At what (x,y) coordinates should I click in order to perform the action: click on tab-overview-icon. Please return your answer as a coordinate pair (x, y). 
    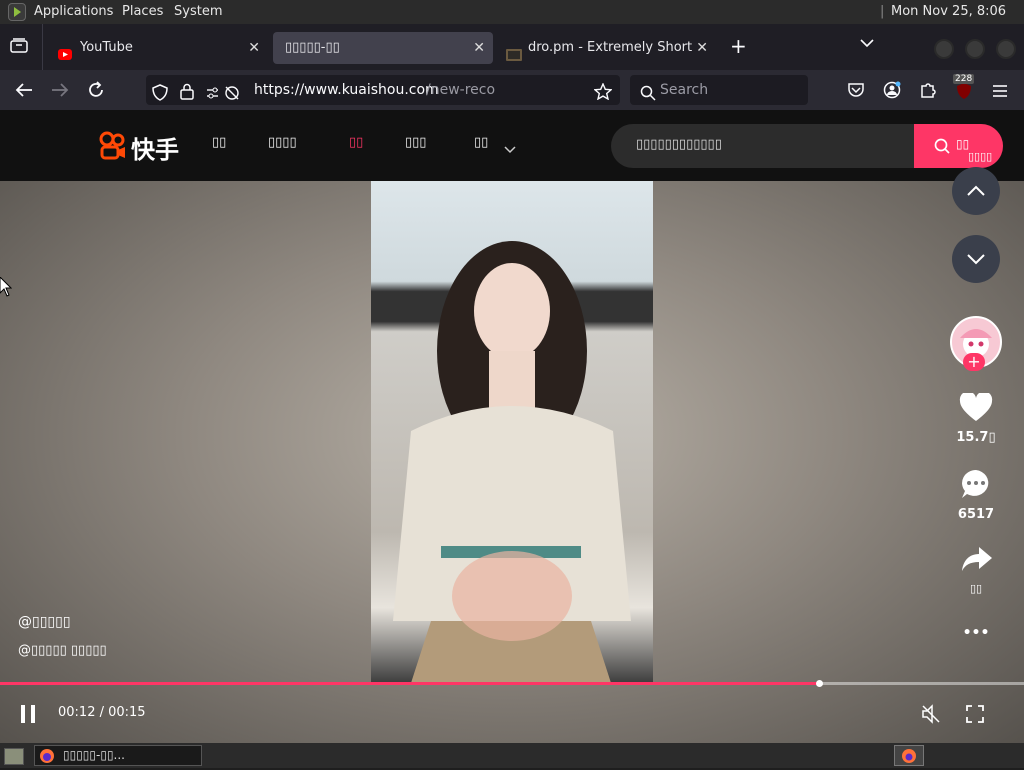
    Looking at the image, I should click on (19, 46).